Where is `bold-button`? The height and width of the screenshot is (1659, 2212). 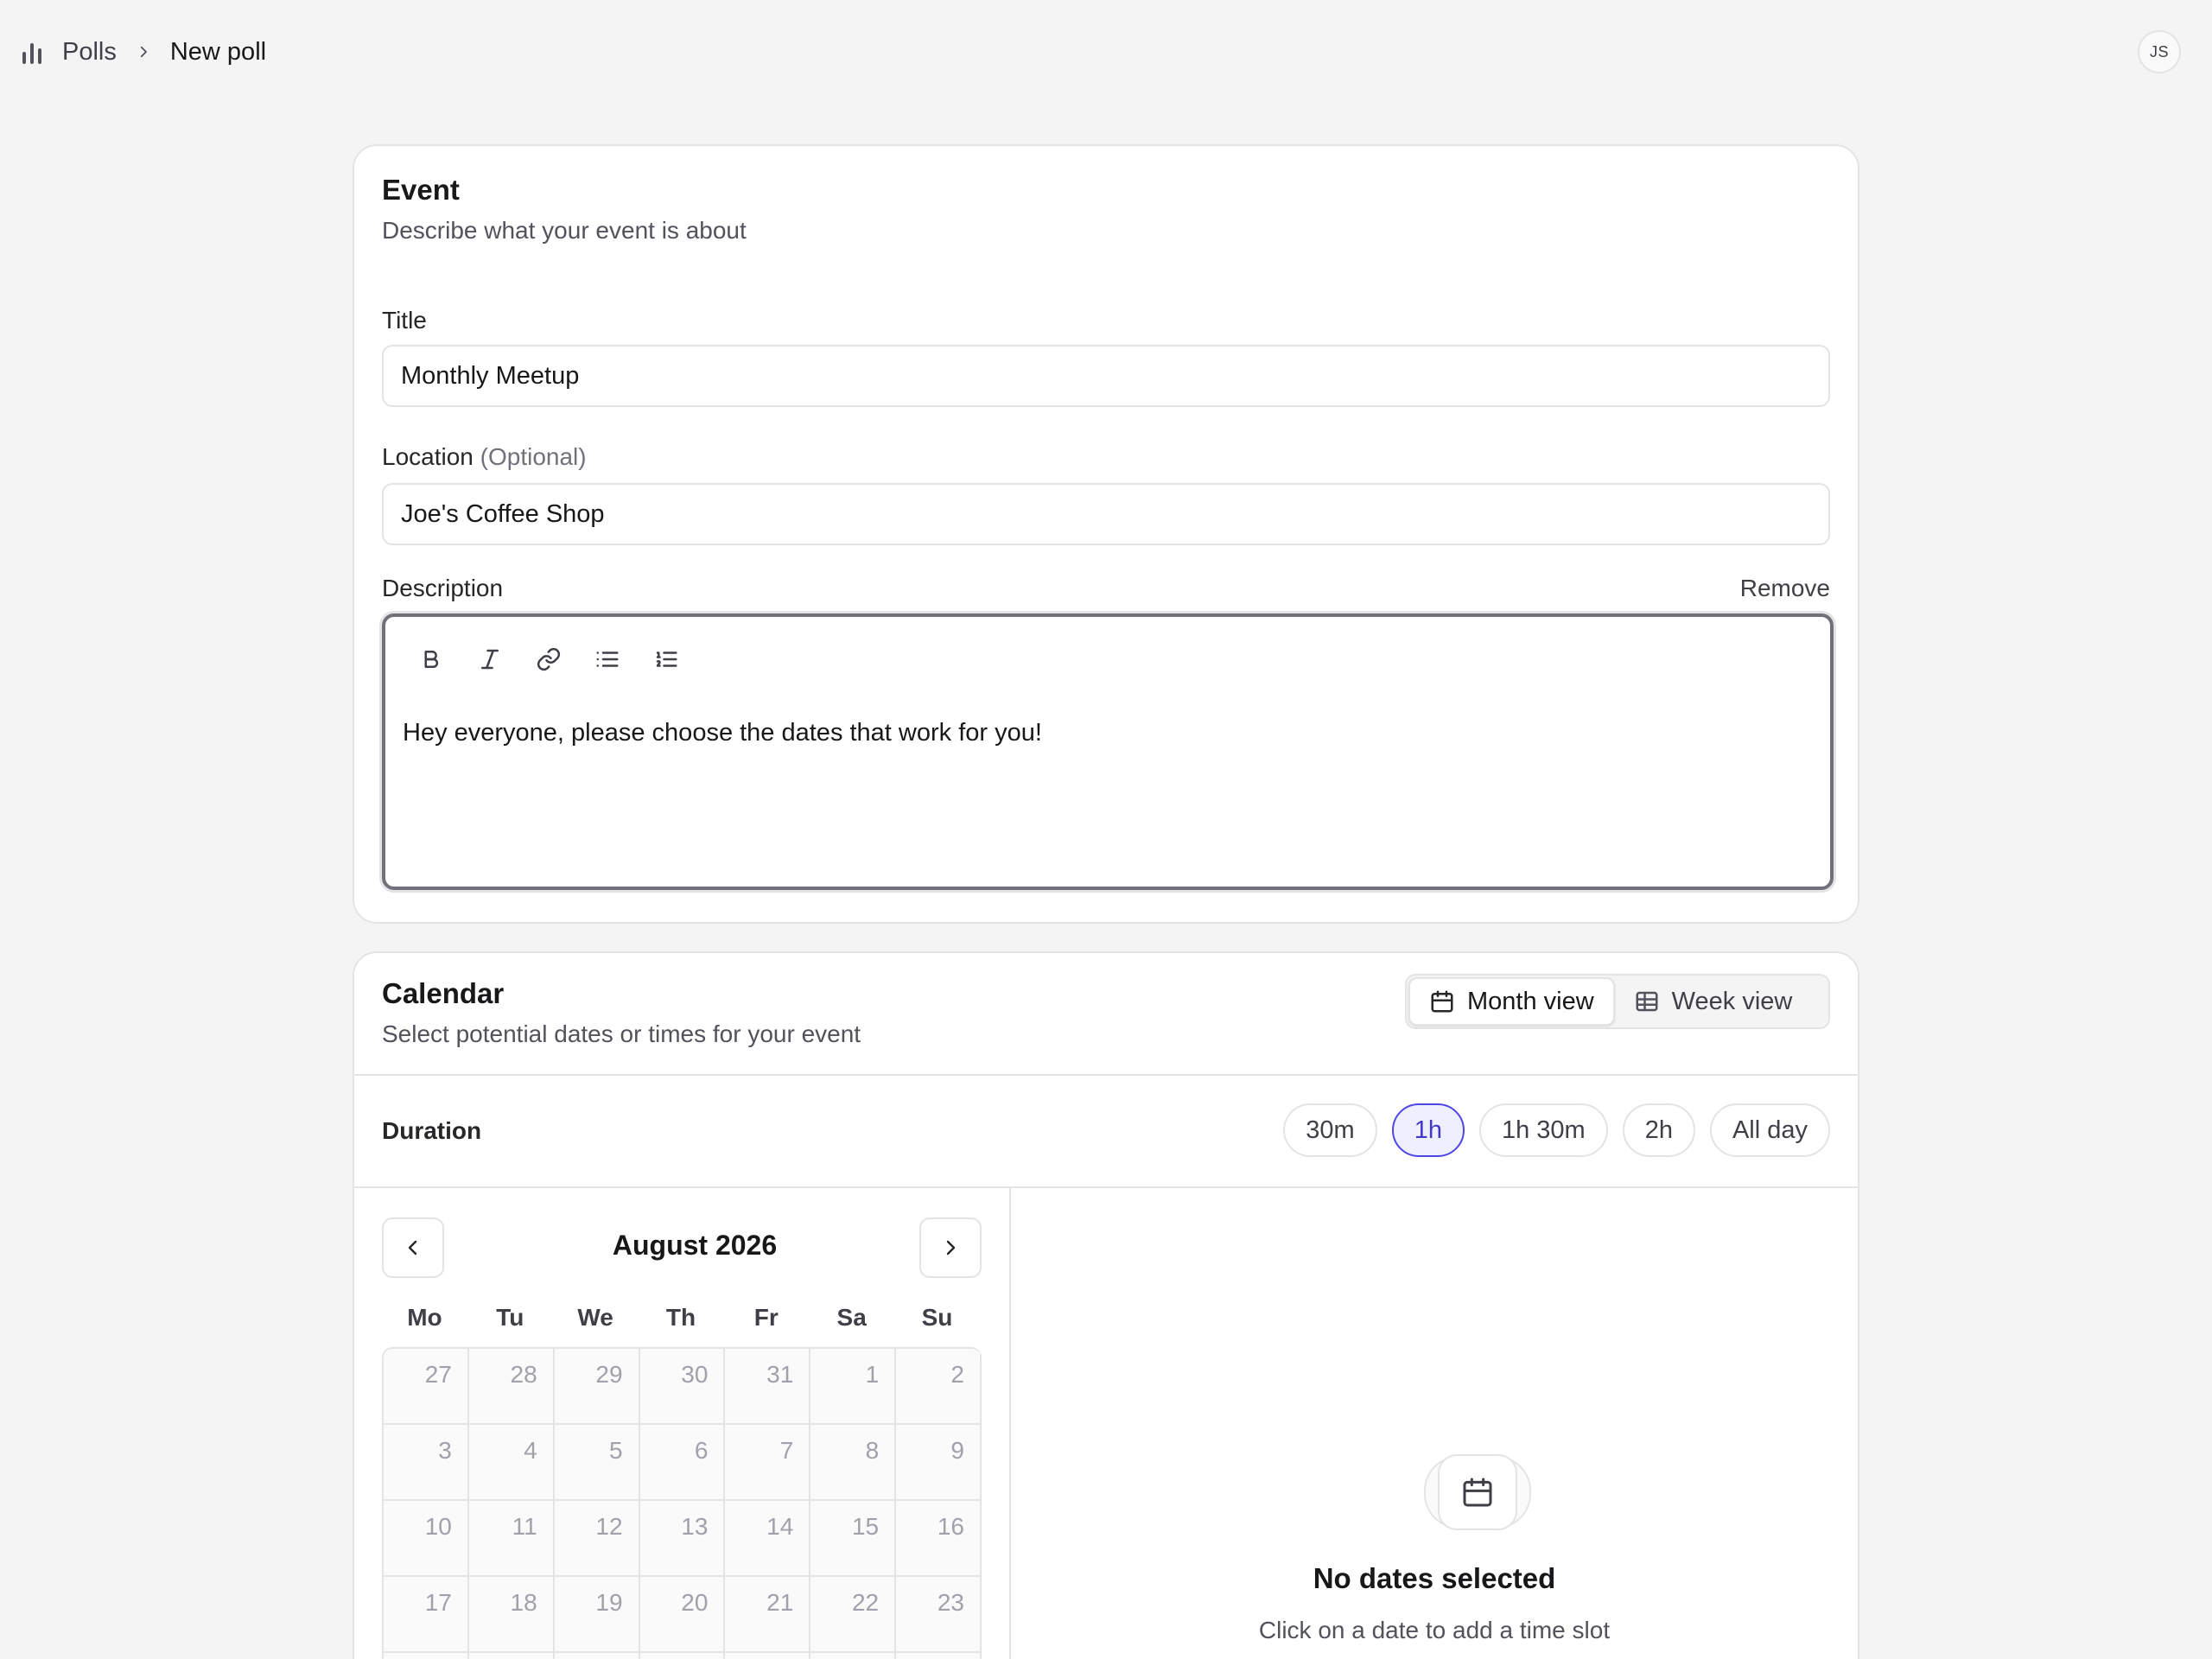 bold-button is located at coordinates (431, 659).